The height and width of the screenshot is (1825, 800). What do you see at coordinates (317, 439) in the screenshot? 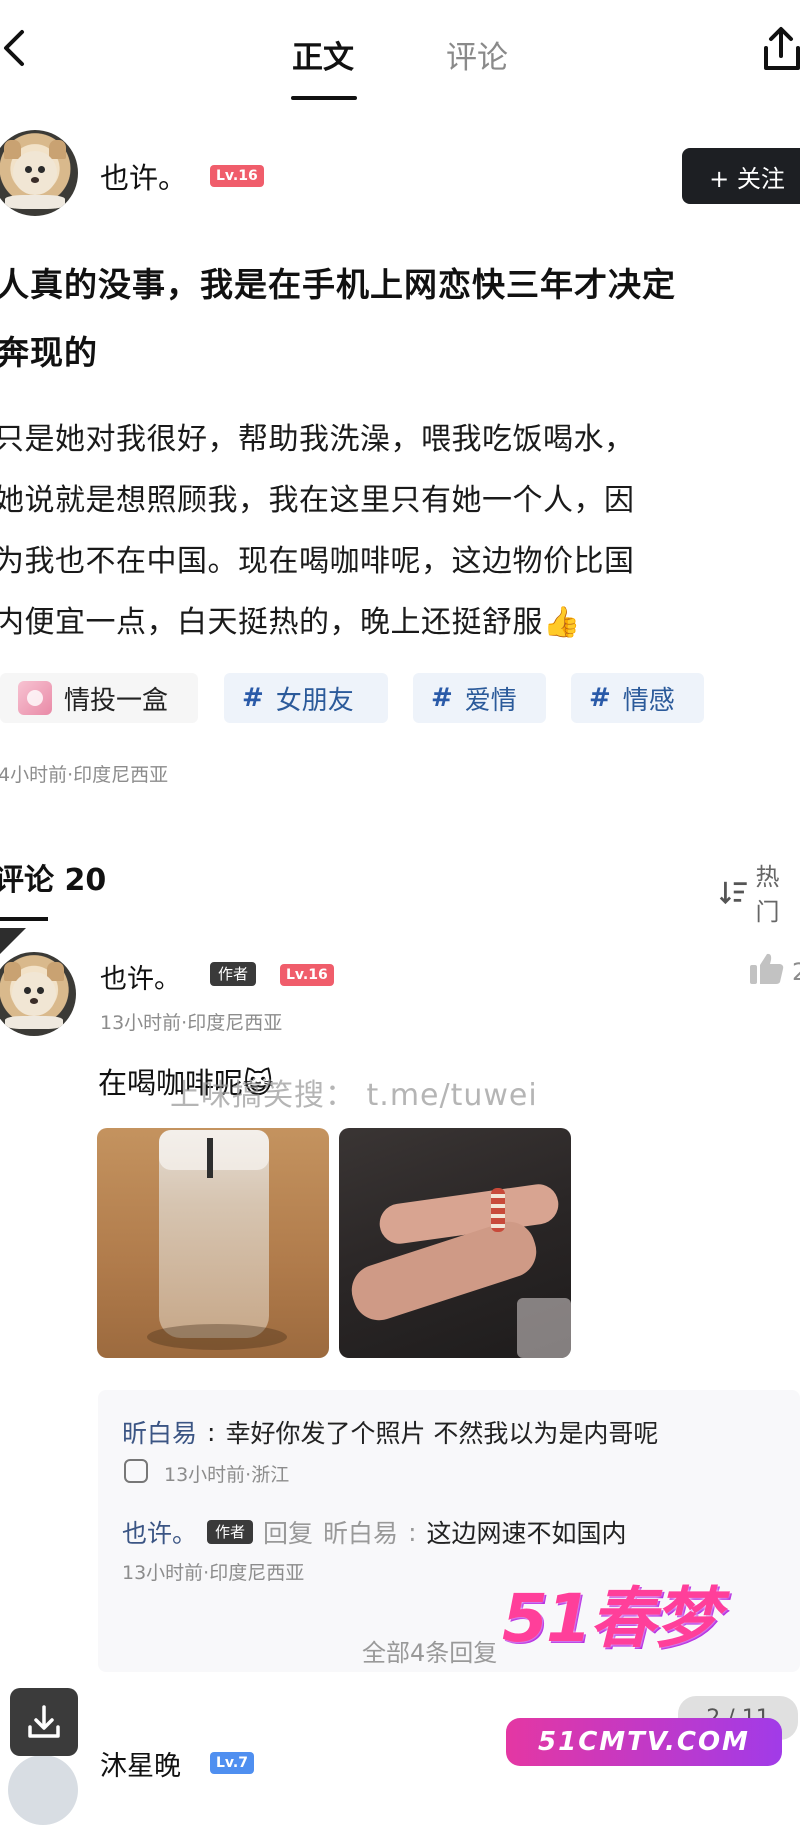
I see `post-body-line-1: 只是她对我很好，帮助我洗澡，喂我吃饭喝水，` at bounding box center [317, 439].